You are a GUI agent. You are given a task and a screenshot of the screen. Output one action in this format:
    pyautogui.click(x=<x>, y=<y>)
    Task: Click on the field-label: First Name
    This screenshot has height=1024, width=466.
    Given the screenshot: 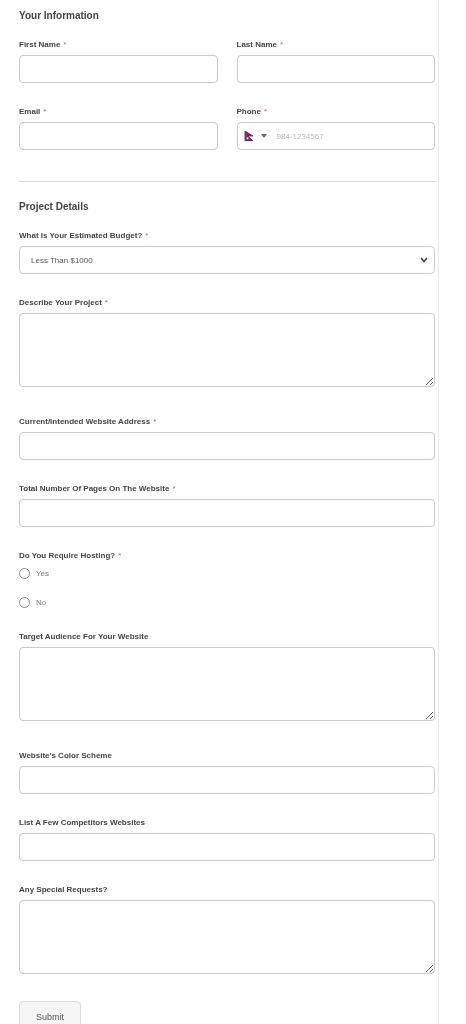 What is the action you would take?
    pyautogui.click(x=40, y=45)
    